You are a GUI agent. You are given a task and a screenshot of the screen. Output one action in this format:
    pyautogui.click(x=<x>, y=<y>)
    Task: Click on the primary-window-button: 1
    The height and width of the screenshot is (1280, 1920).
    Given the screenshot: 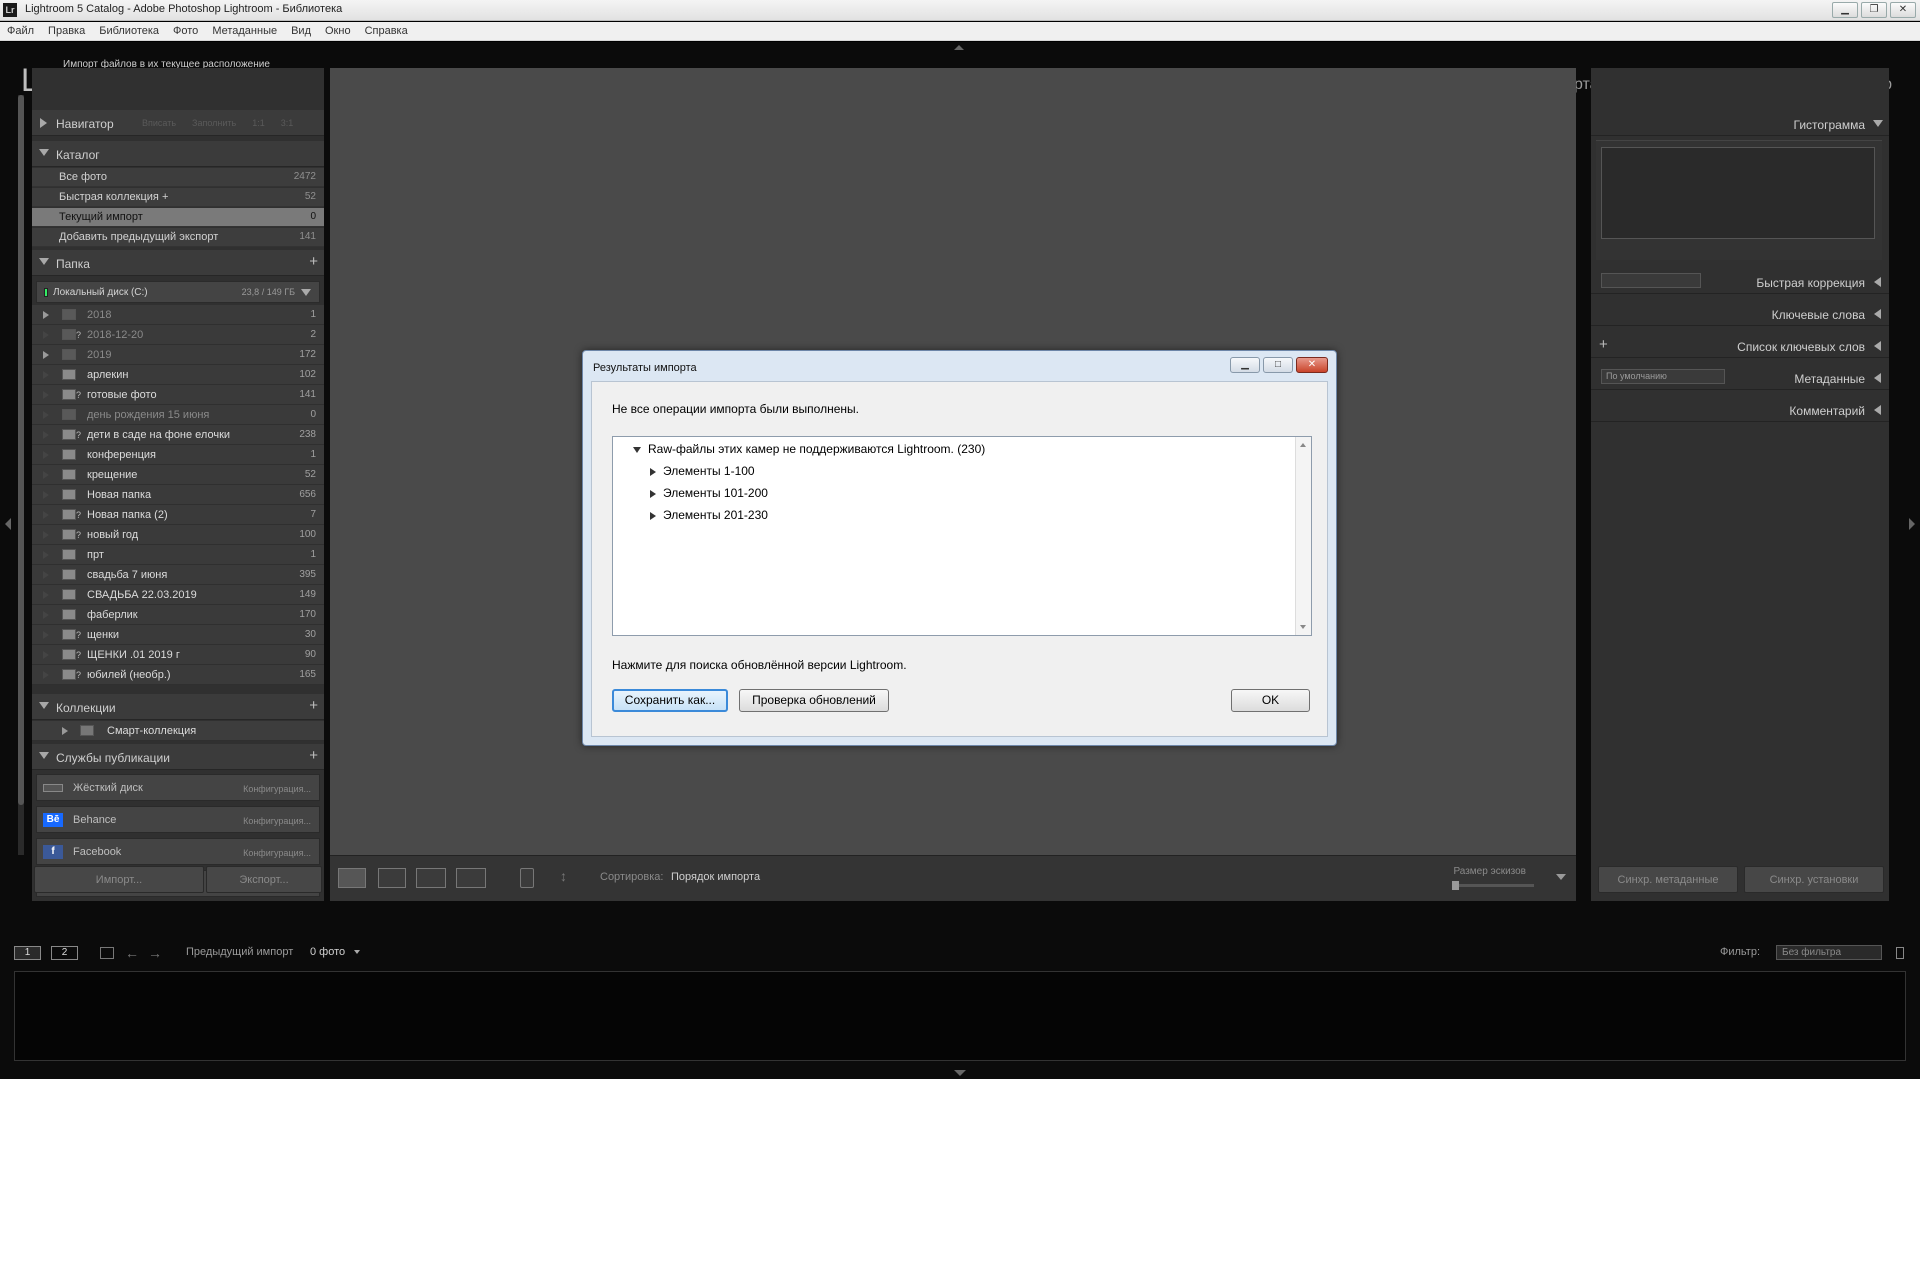 What is the action you would take?
    pyautogui.click(x=27, y=953)
    